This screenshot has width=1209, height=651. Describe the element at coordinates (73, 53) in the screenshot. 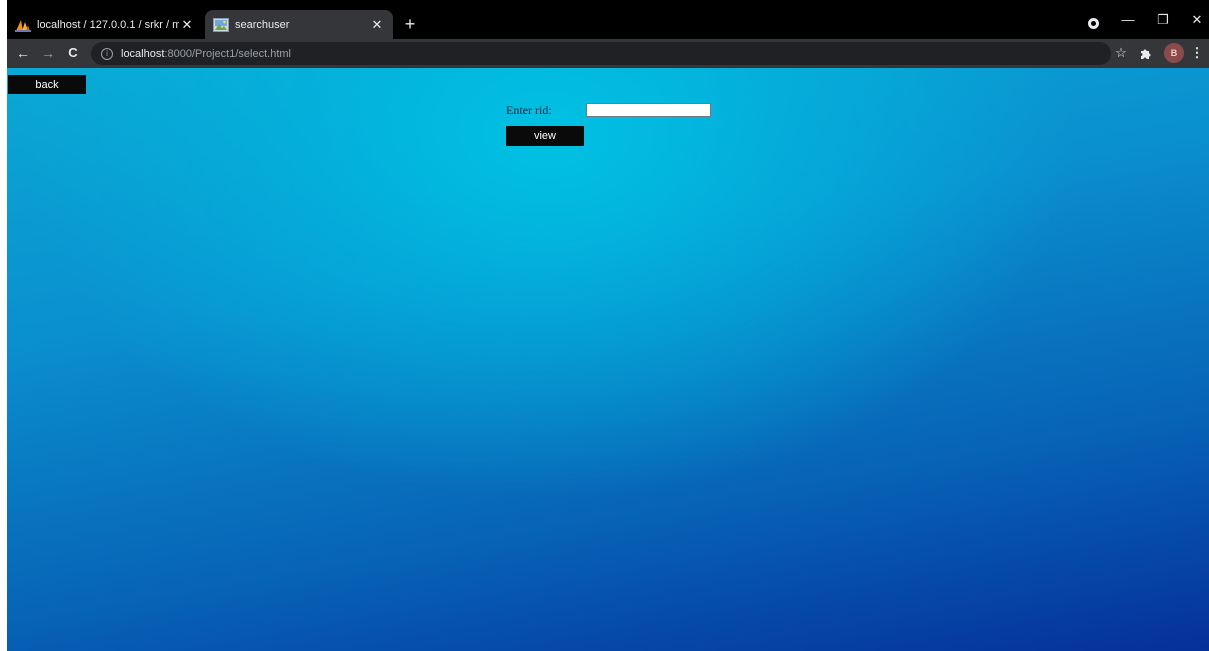

I see `reload-icon: C` at that location.